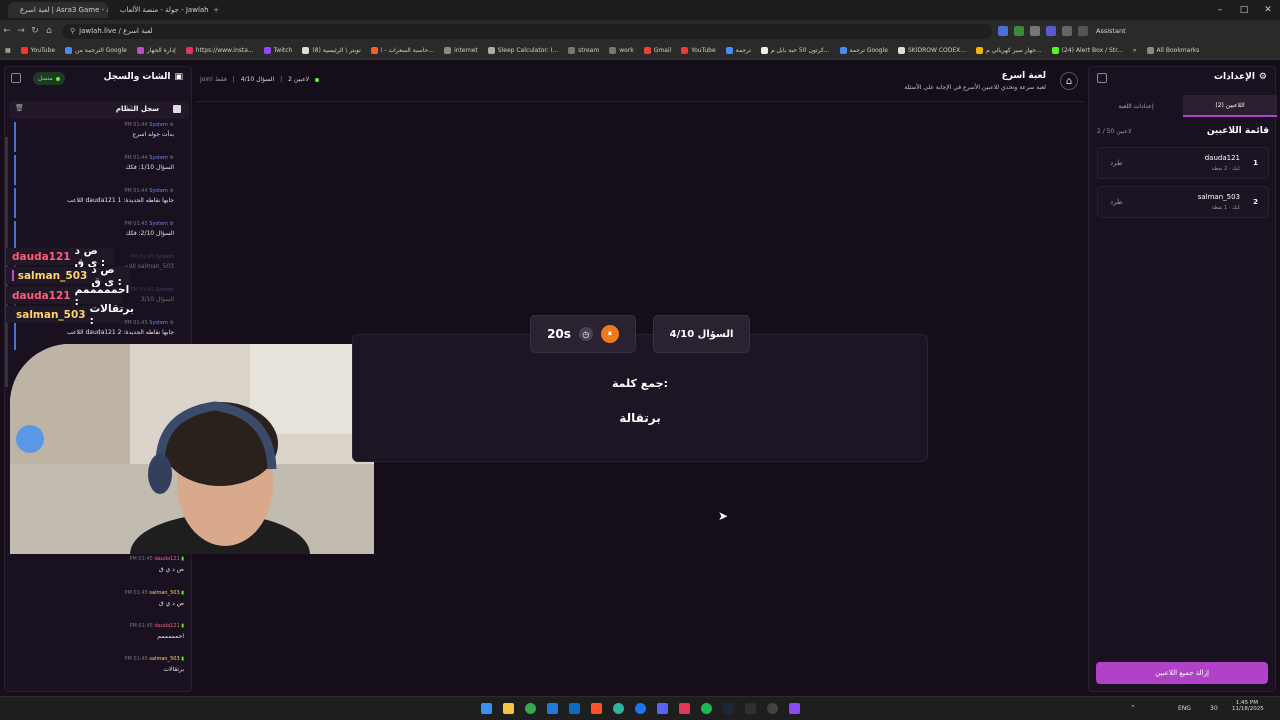  I want to click on pause-button: ⏸, so click(609, 334).